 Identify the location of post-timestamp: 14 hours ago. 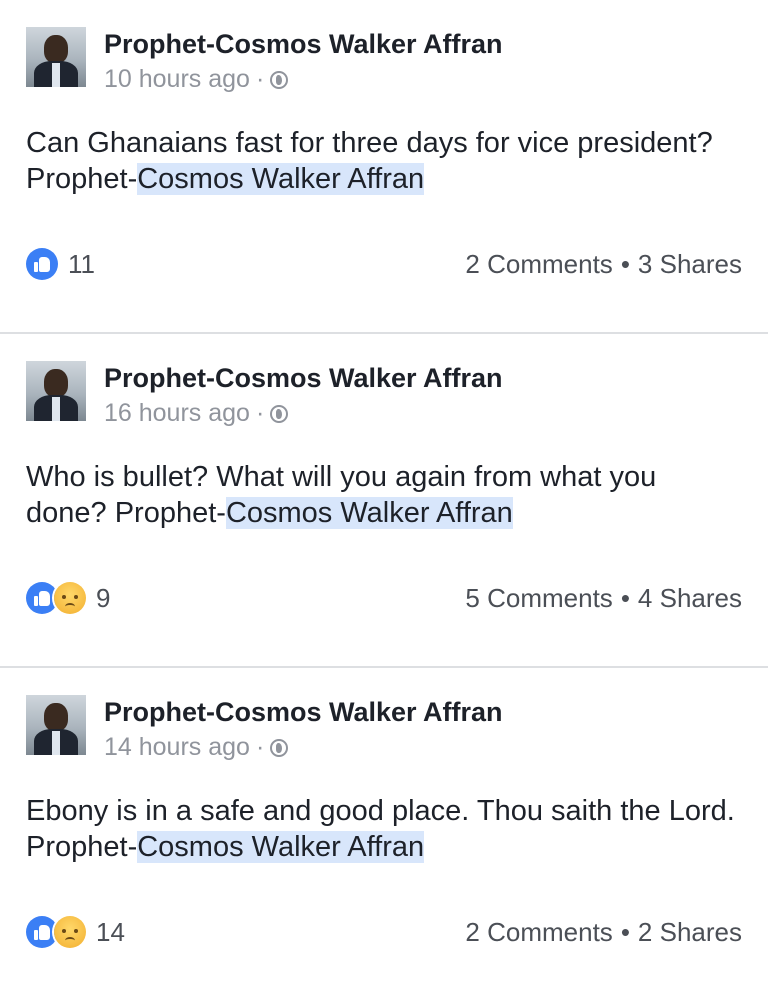
(177, 747).